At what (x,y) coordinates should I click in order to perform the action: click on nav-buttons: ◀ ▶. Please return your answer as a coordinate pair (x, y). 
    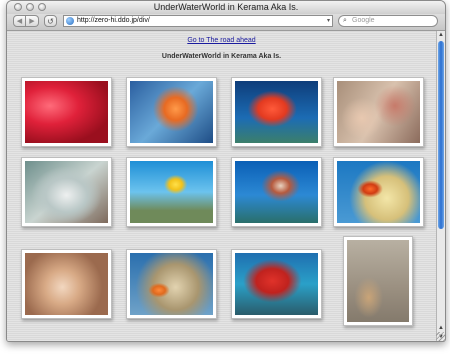
    Looking at the image, I should click on (26, 21).